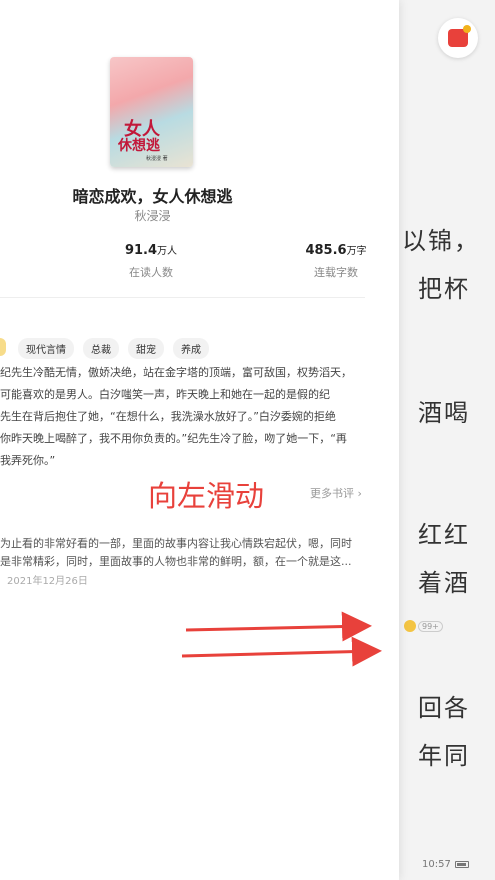 The width and height of the screenshot is (495, 880). Describe the element at coordinates (3, 347) in the screenshot. I see `tag-partial` at that location.